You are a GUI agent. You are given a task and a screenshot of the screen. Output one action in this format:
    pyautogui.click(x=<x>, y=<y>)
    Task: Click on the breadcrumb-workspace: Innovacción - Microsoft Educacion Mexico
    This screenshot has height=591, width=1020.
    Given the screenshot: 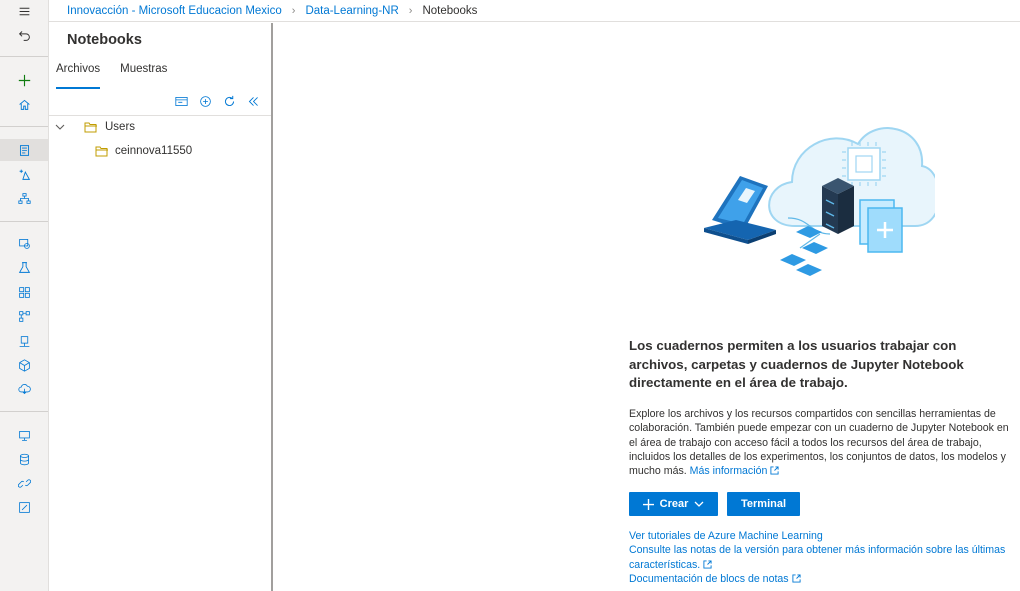 What is the action you would take?
    pyautogui.click(x=174, y=11)
    